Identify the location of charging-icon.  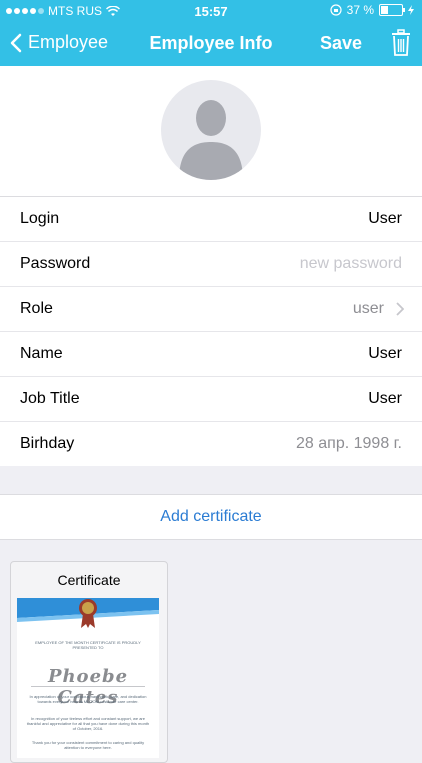
(411, 10).